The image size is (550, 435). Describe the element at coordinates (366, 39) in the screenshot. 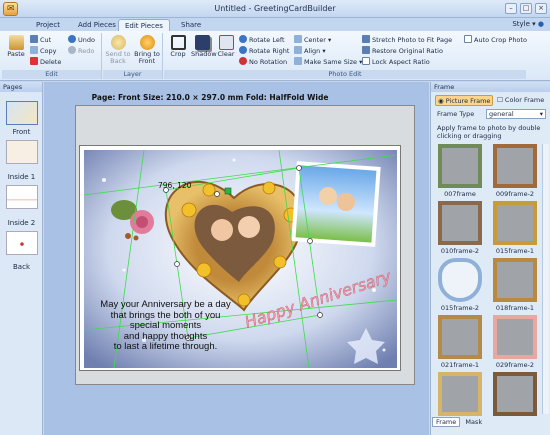

I see `stretch-icon` at that location.